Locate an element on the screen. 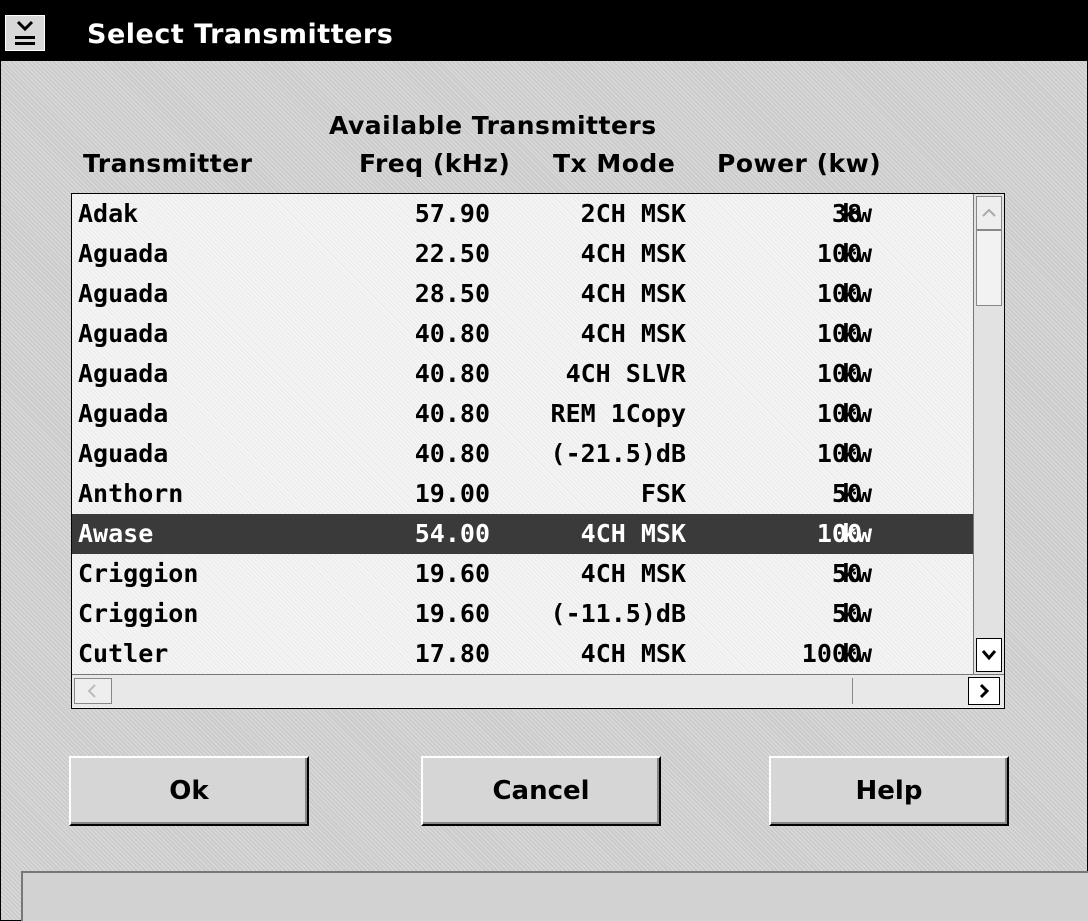 This screenshot has height=921, width=1088. title-bar: Select Transmitters is located at coordinates (544, 31).